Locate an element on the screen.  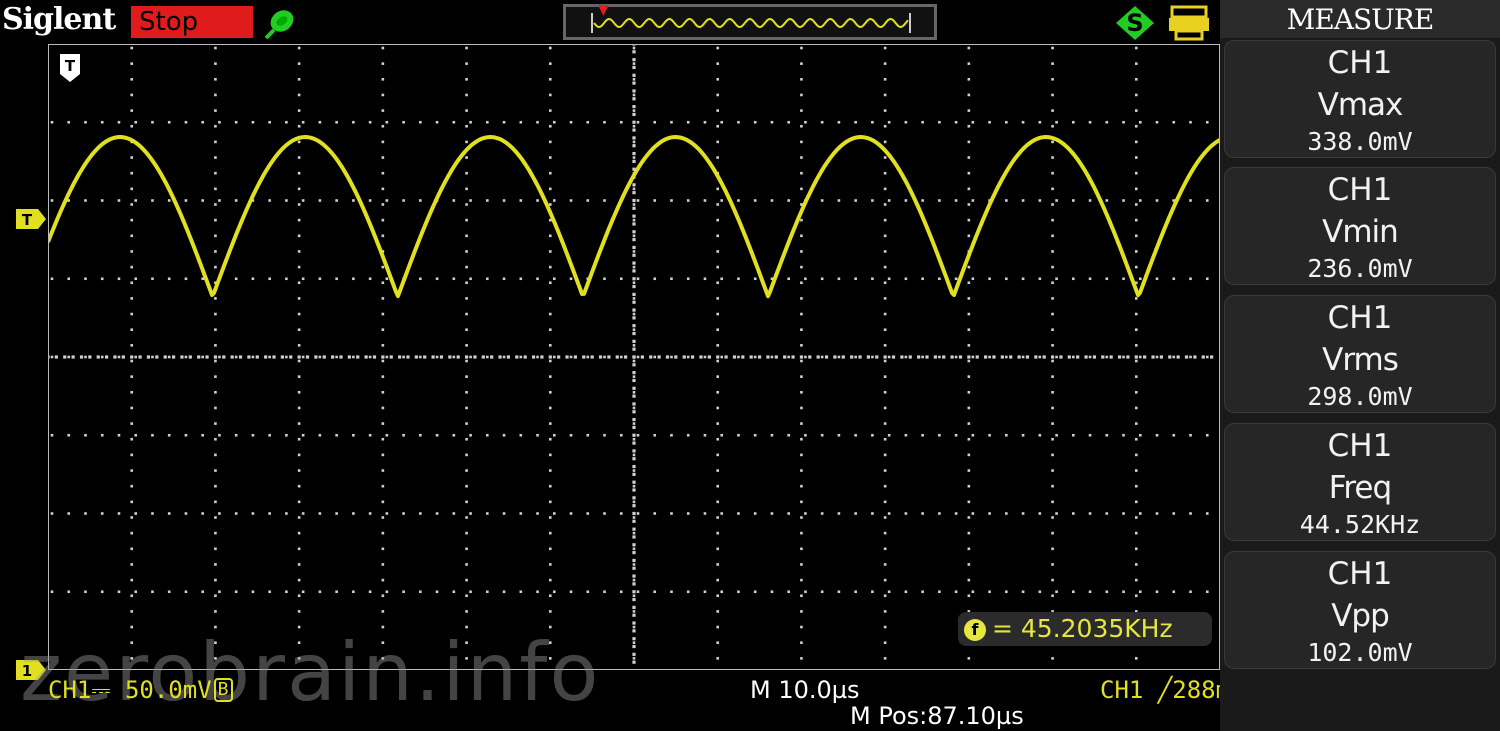
bandwidth-limit-badge: B is located at coordinates (223, 690).